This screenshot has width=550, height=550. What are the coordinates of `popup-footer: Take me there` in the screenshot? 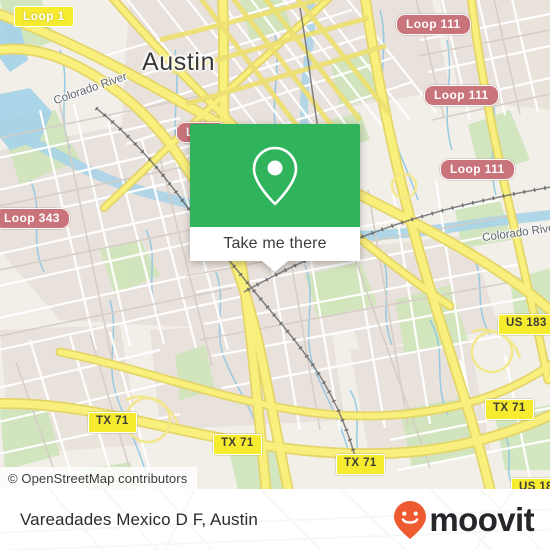 It's located at (275, 249).